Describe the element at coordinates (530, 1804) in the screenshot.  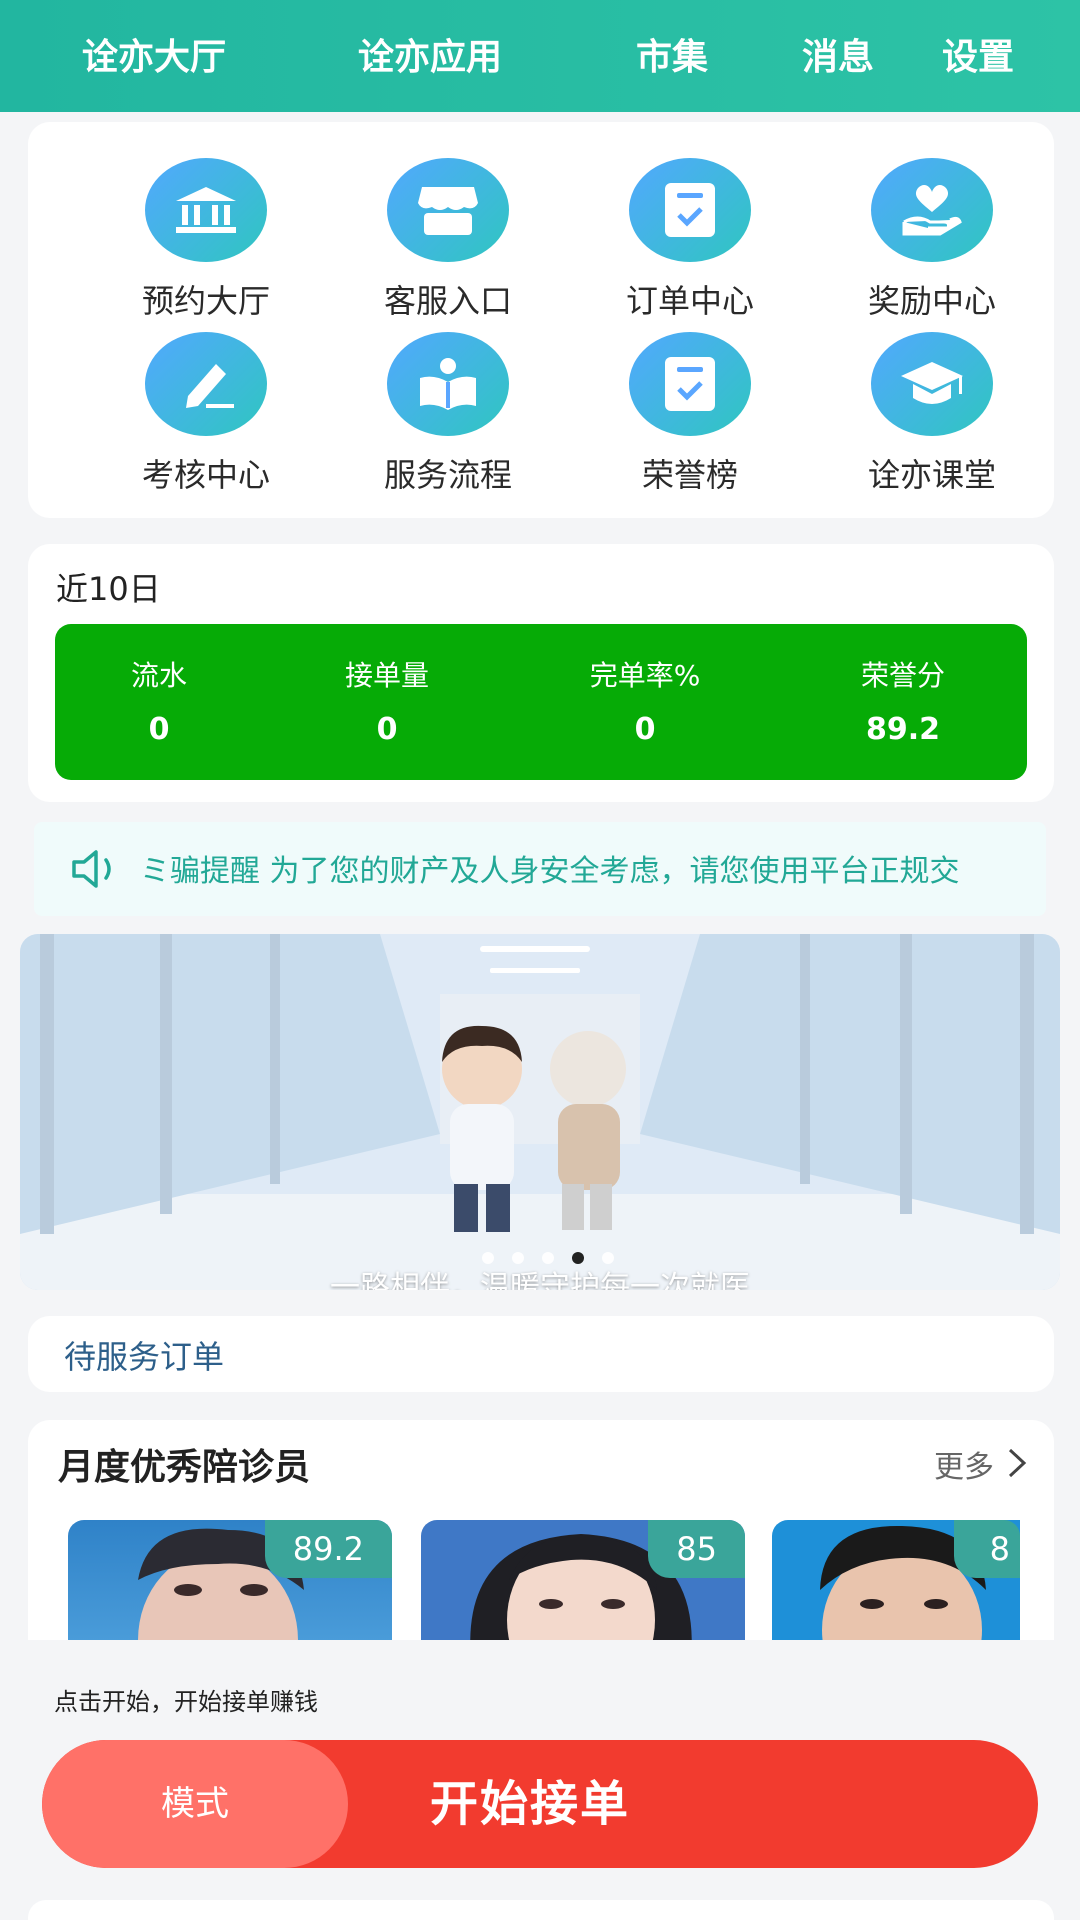
I see `start-order-label: 开始接单` at that location.